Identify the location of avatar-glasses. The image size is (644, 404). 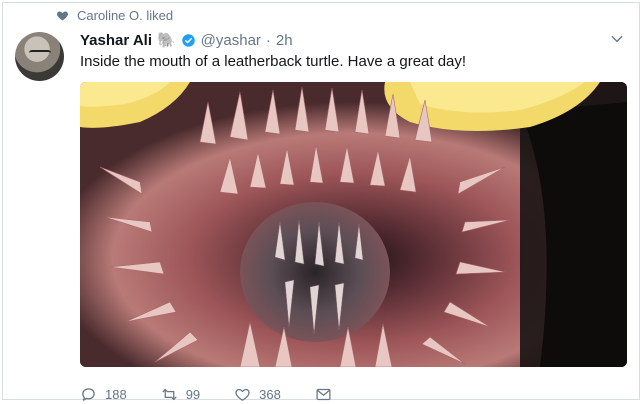
(40, 54).